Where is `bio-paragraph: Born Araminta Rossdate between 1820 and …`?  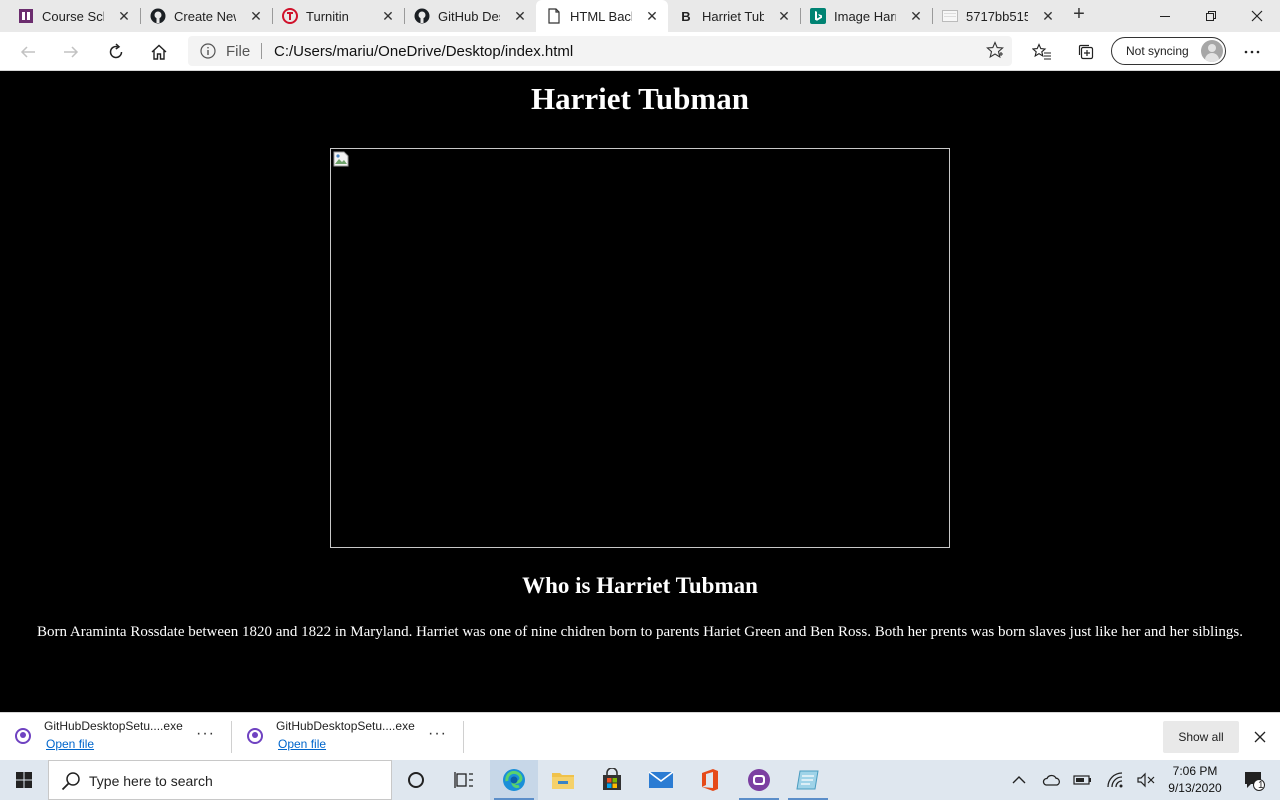
bio-paragraph: Born Araminta Rossdate between 1820 and … is located at coordinates (640, 632).